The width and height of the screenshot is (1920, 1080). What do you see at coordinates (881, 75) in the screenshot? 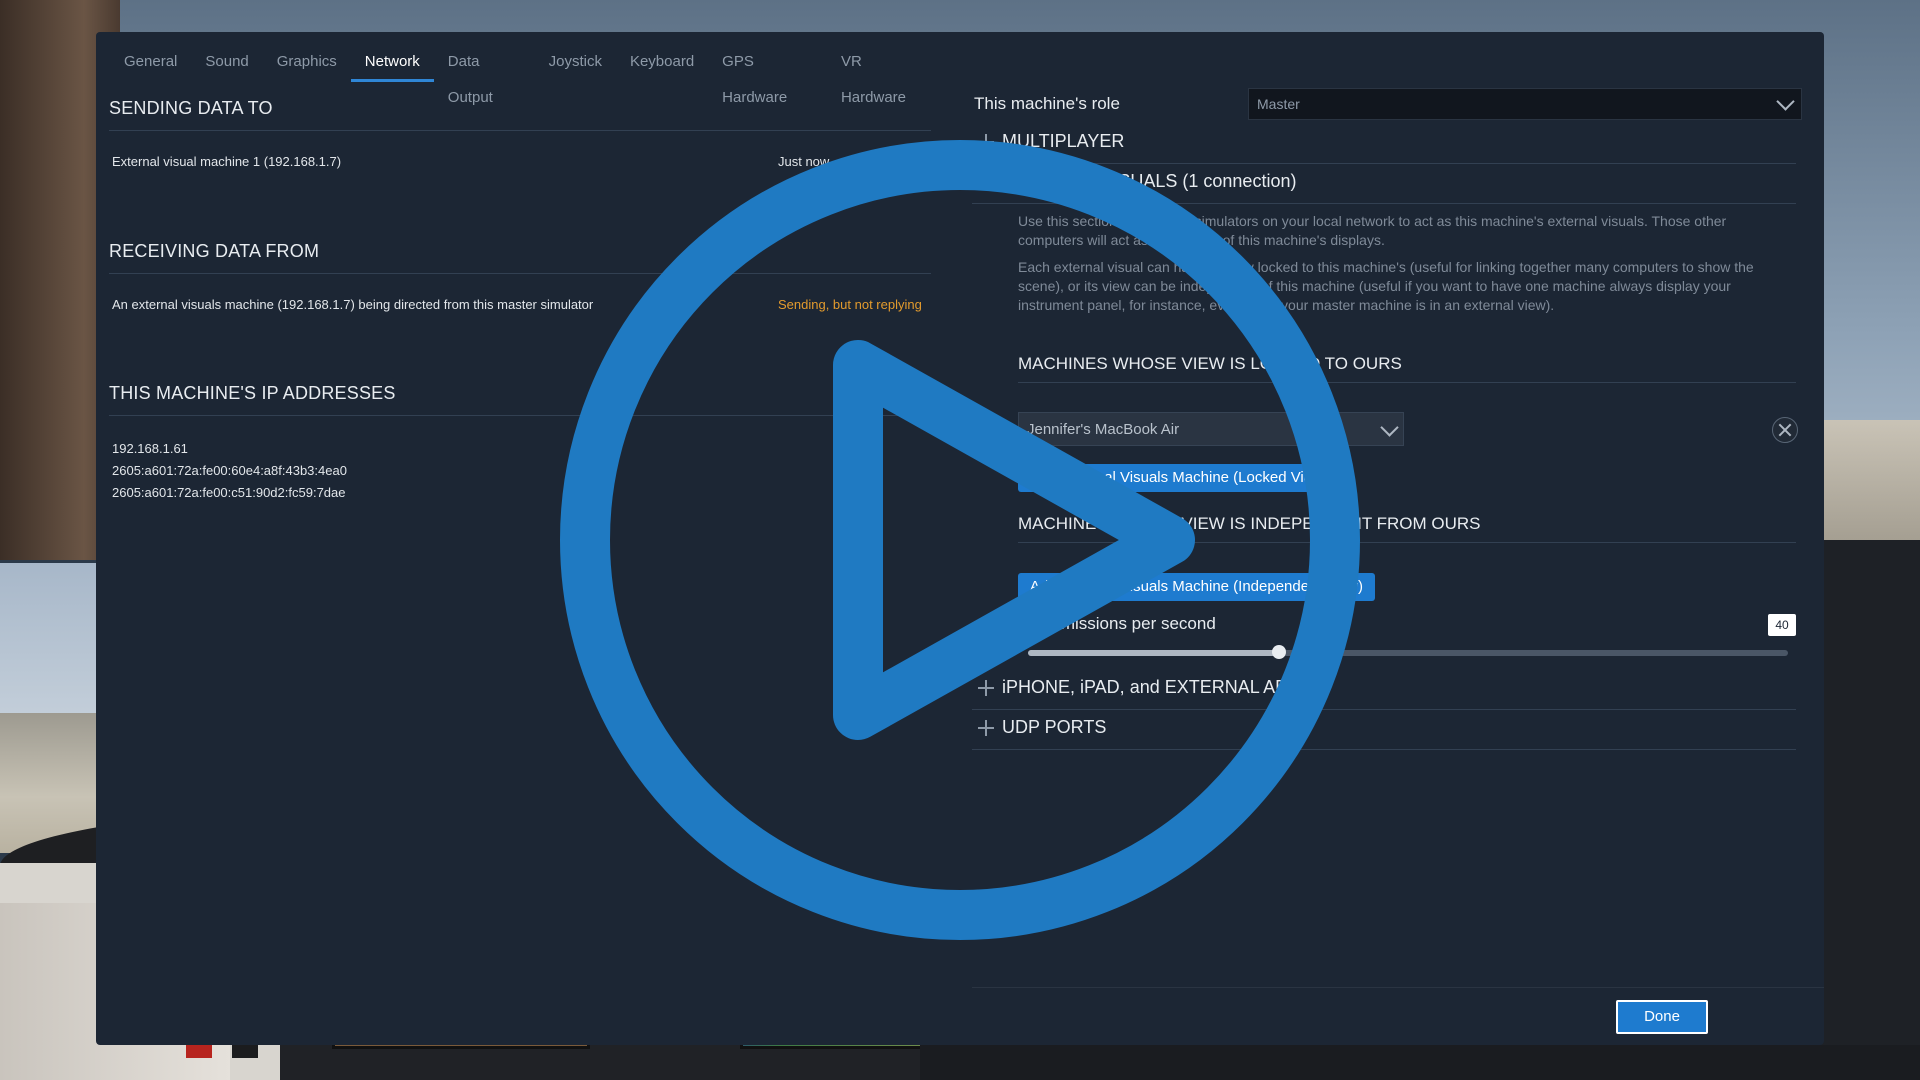
I see `tab-vr-hardware: VR Hardware` at bounding box center [881, 75].